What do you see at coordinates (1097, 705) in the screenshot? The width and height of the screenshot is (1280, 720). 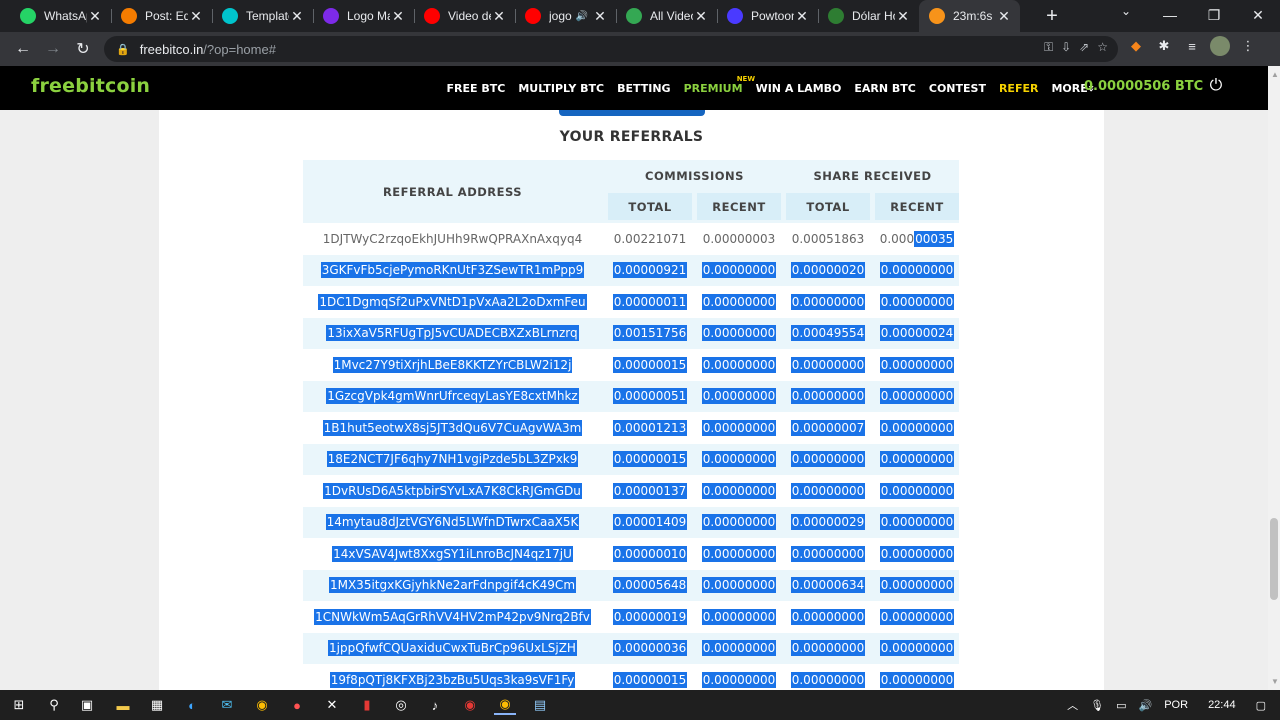 I see `microphone-icon: 🎙` at bounding box center [1097, 705].